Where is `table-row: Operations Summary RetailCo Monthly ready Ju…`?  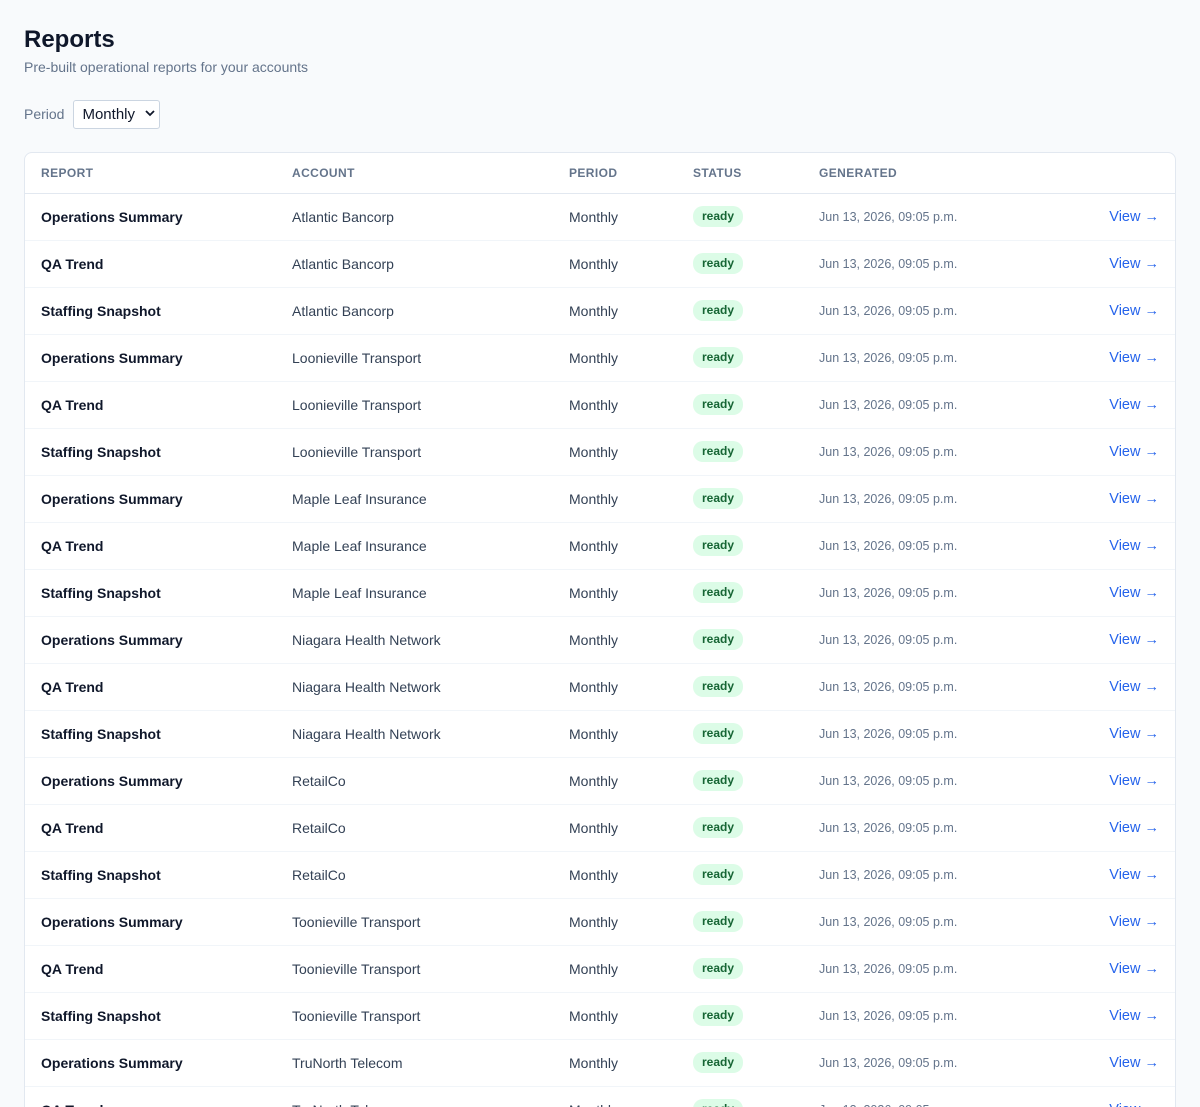 table-row: Operations Summary RetailCo Monthly ready Ju… is located at coordinates (600, 781).